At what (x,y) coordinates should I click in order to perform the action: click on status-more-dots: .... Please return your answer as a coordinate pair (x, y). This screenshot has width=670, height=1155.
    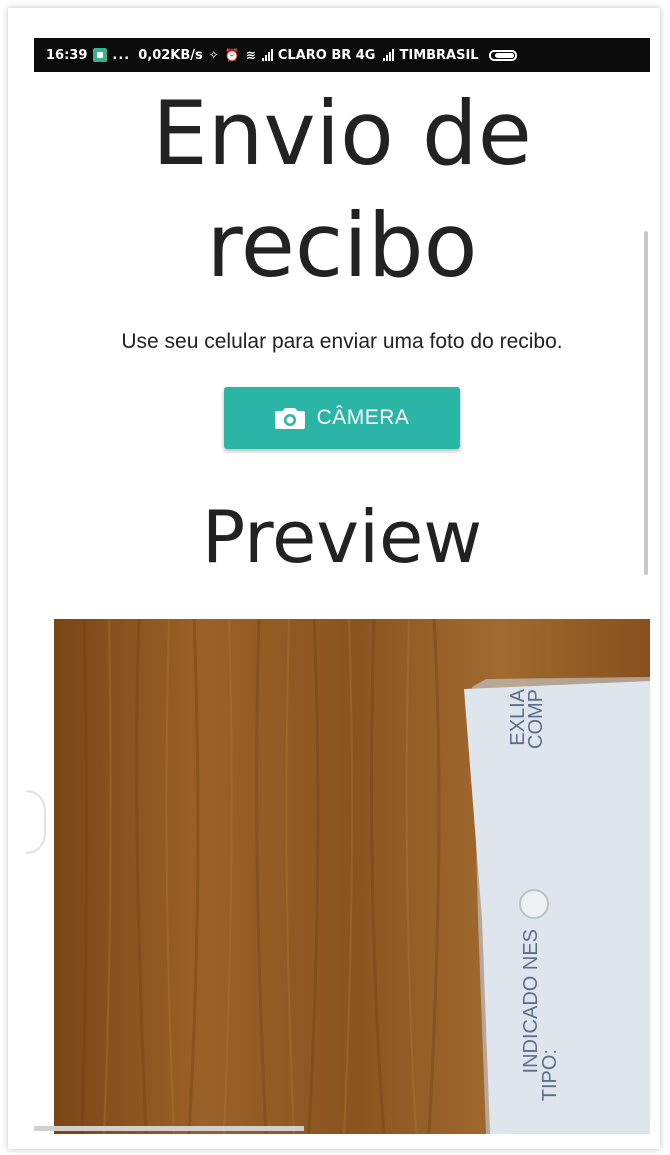
    Looking at the image, I should click on (121, 55).